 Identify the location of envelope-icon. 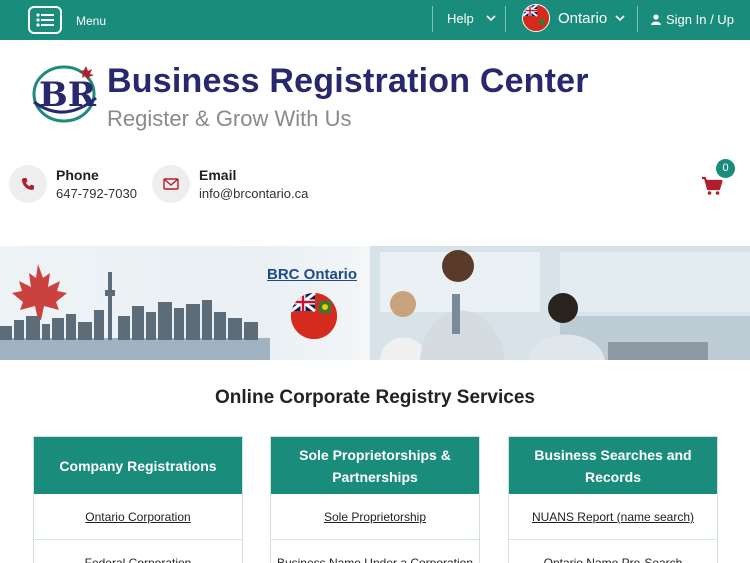
(171, 184).